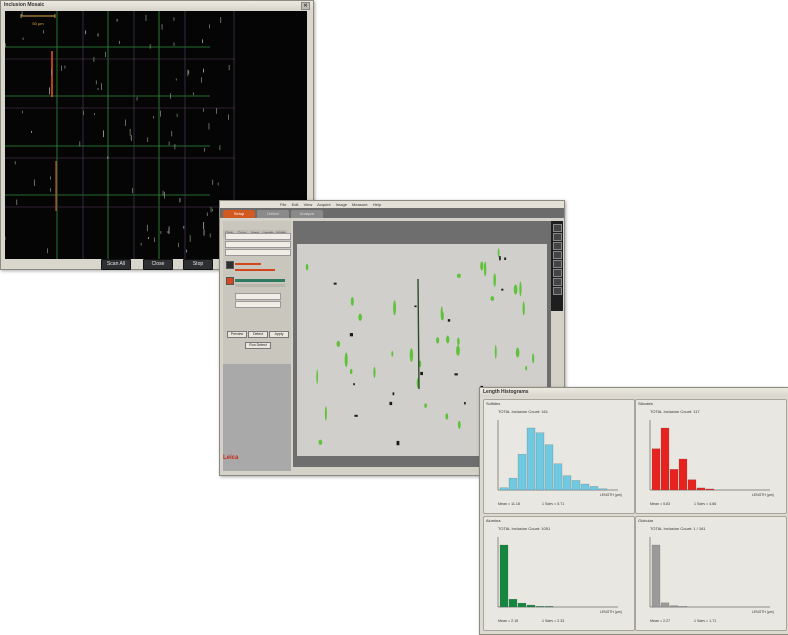  What do you see at coordinates (557, 255) in the screenshot?
I see `select-icon` at bounding box center [557, 255].